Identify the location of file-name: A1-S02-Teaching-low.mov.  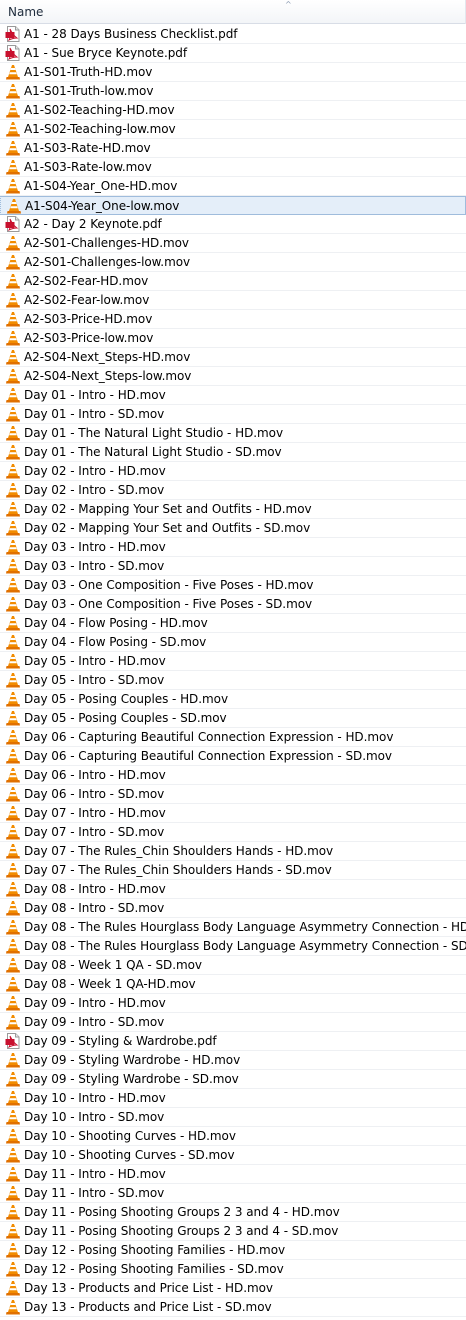
(100, 129).